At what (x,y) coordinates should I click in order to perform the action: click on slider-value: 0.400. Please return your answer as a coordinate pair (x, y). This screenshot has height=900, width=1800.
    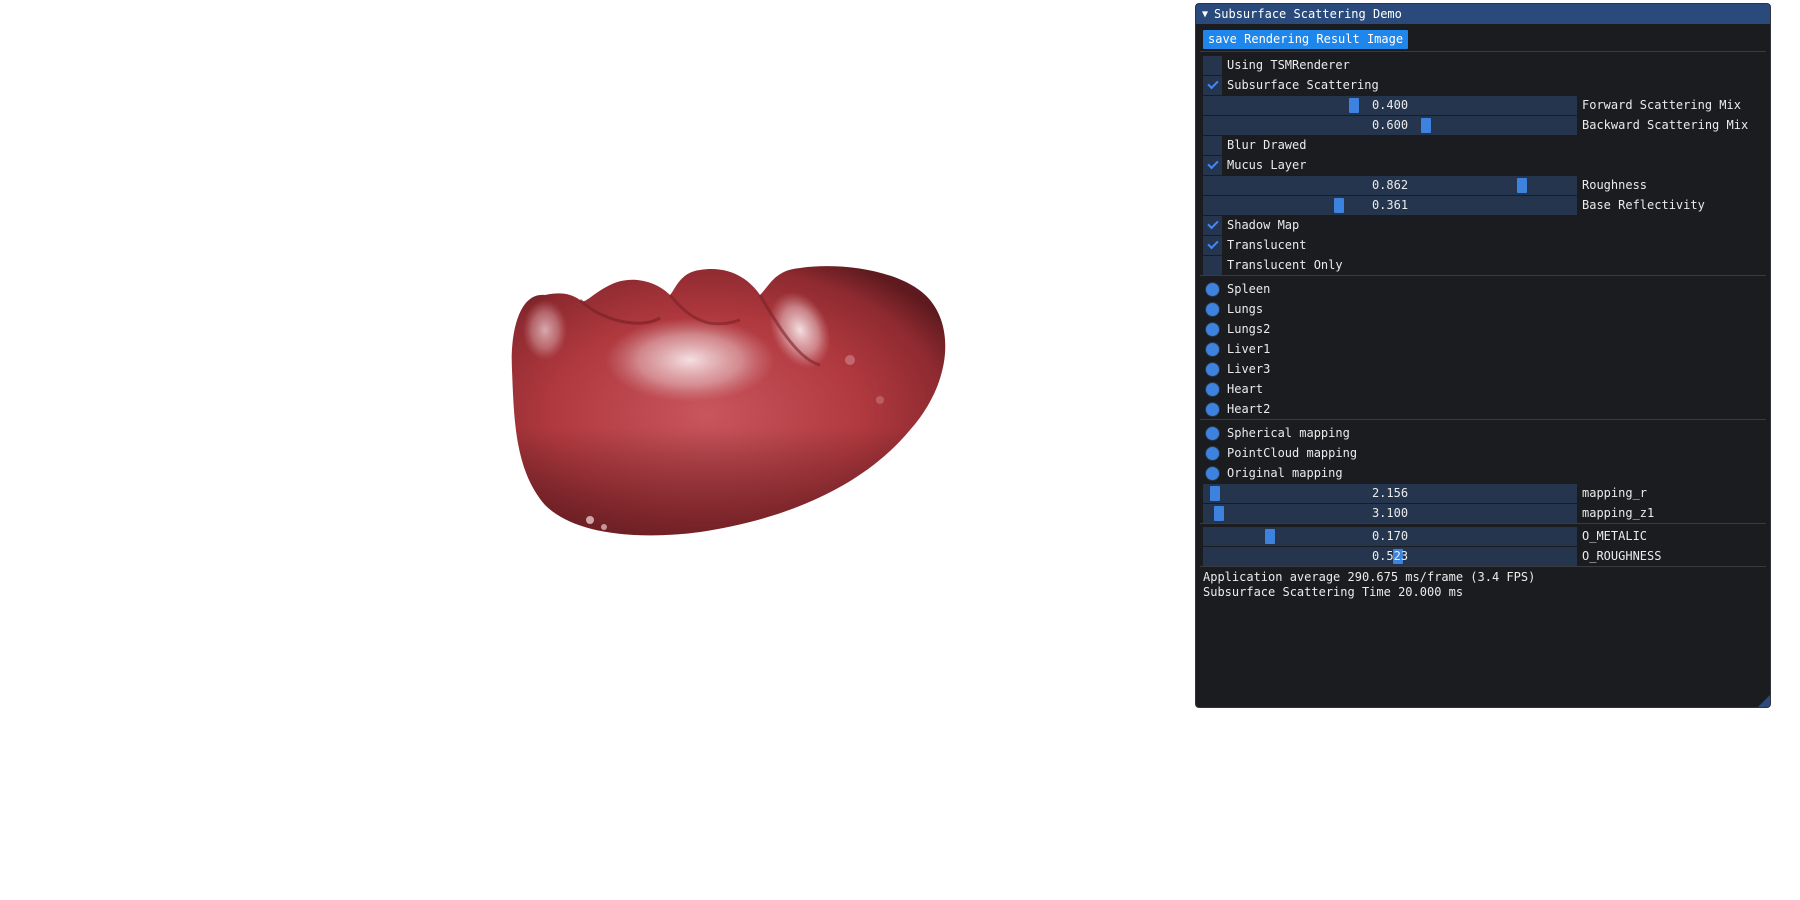
    Looking at the image, I should click on (1390, 105).